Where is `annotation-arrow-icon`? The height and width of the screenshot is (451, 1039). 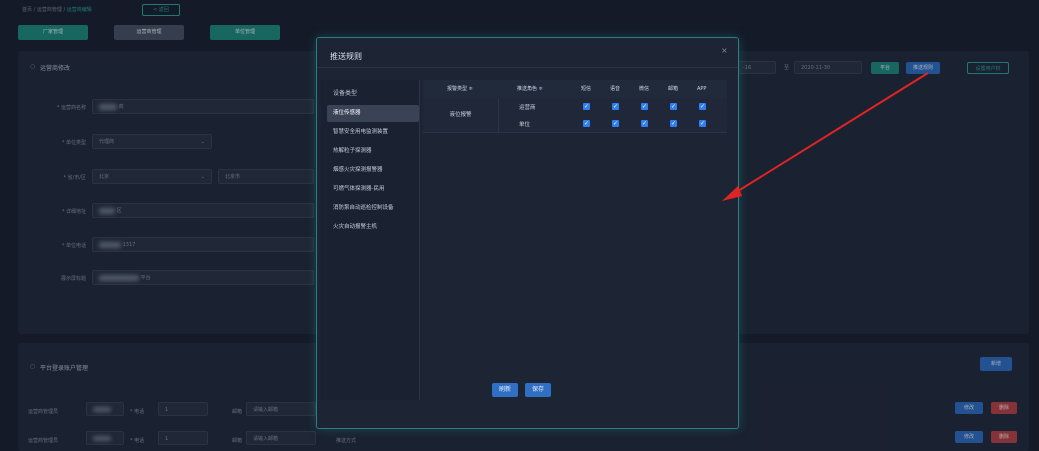
annotation-arrow-icon is located at coordinates (825, 136).